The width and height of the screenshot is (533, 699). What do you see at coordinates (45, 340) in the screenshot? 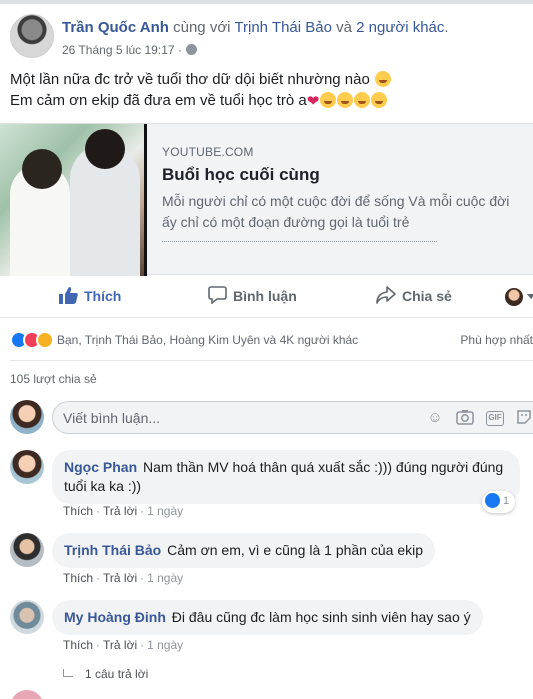
I see `haha-reaction-icon` at bounding box center [45, 340].